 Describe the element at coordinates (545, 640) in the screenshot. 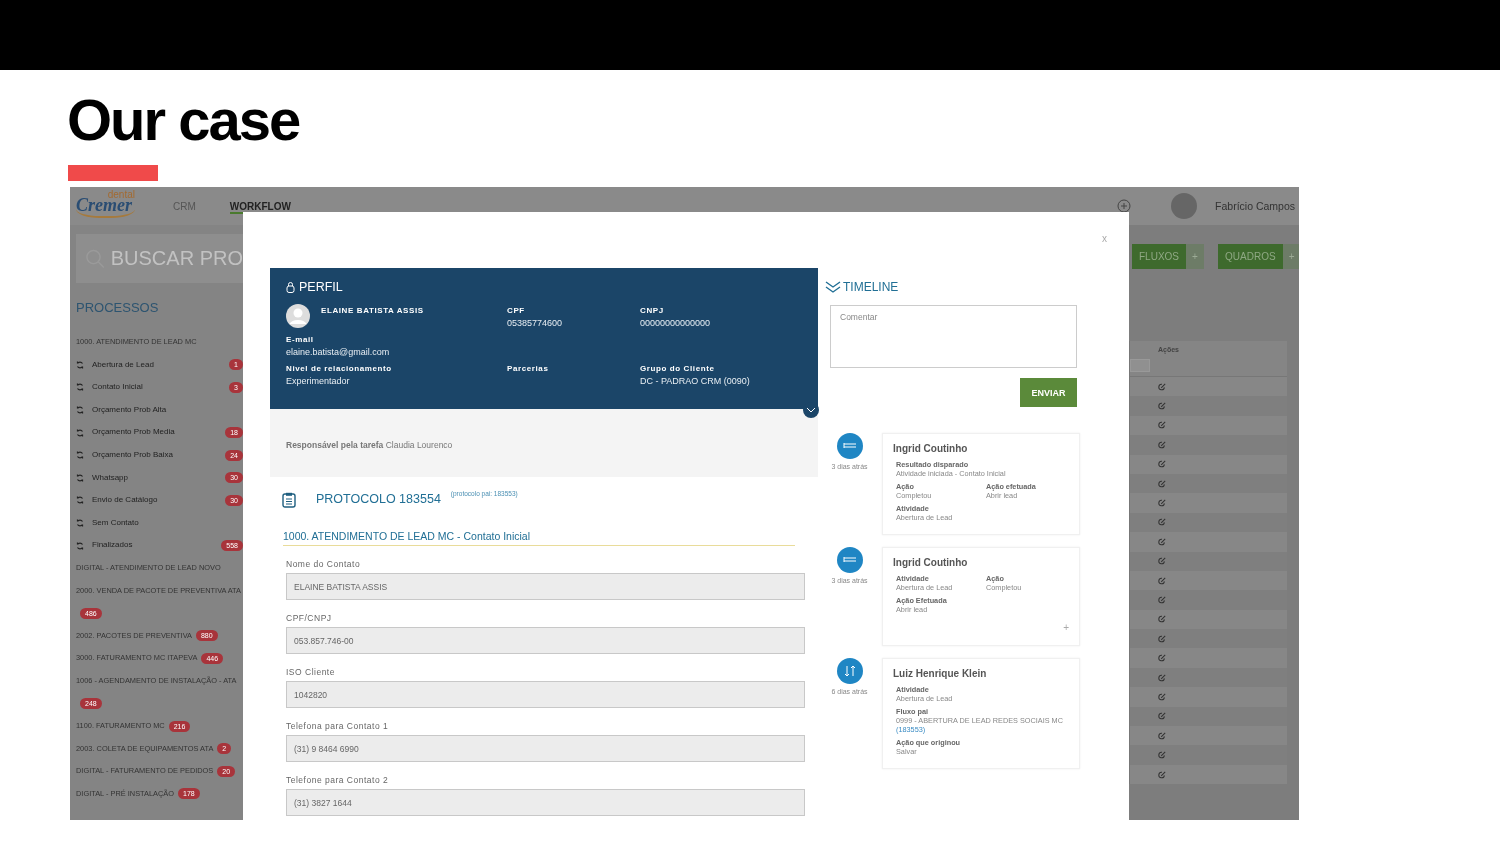

I see `input-field: 053.857.746-00` at that location.